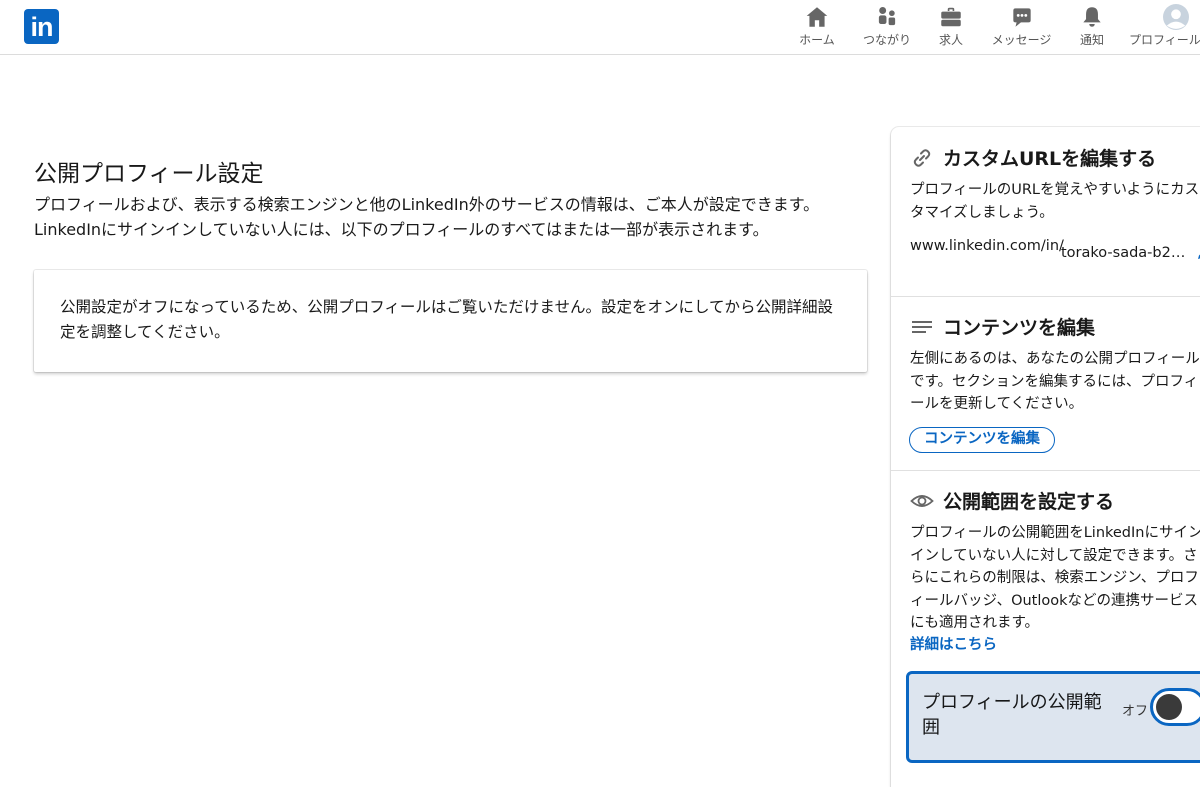 Image resolution: width=1200 pixels, height=787 pixels. Describe the element at coordinates (1029, 502) in the screenshot. I see `visibility-title: 公開範囲を設定する` at that location.